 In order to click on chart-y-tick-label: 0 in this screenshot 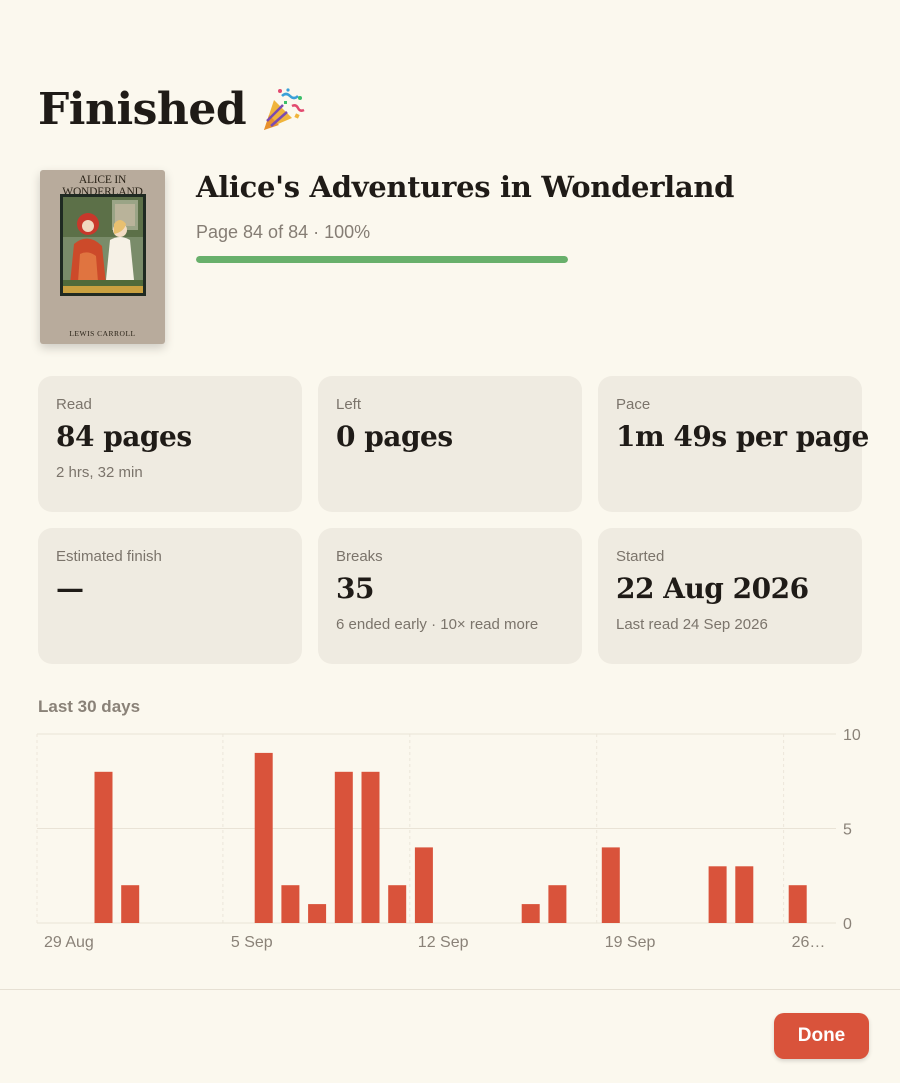, I will do `click(847, 924)`.